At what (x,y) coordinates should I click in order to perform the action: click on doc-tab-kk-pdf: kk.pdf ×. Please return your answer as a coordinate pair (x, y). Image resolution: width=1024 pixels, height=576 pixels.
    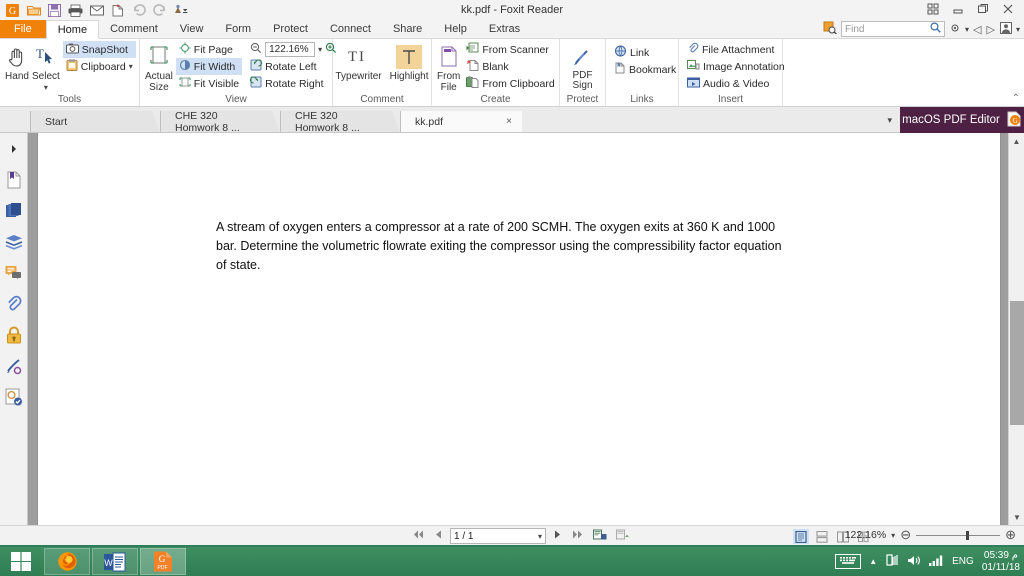
    Looking at the image, I should click on (461, 121).